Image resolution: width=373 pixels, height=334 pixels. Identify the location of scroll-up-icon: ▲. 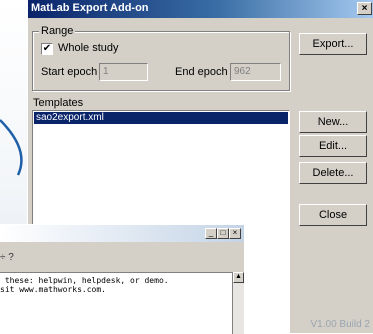
(238, 277).